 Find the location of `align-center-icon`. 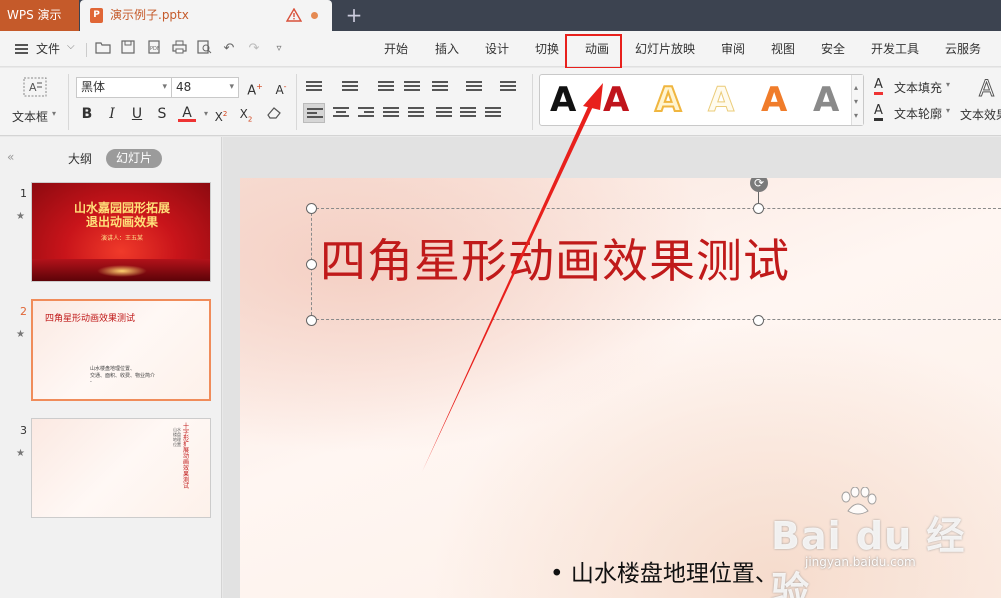

align-center-icon is located at coordinates (341, 113).